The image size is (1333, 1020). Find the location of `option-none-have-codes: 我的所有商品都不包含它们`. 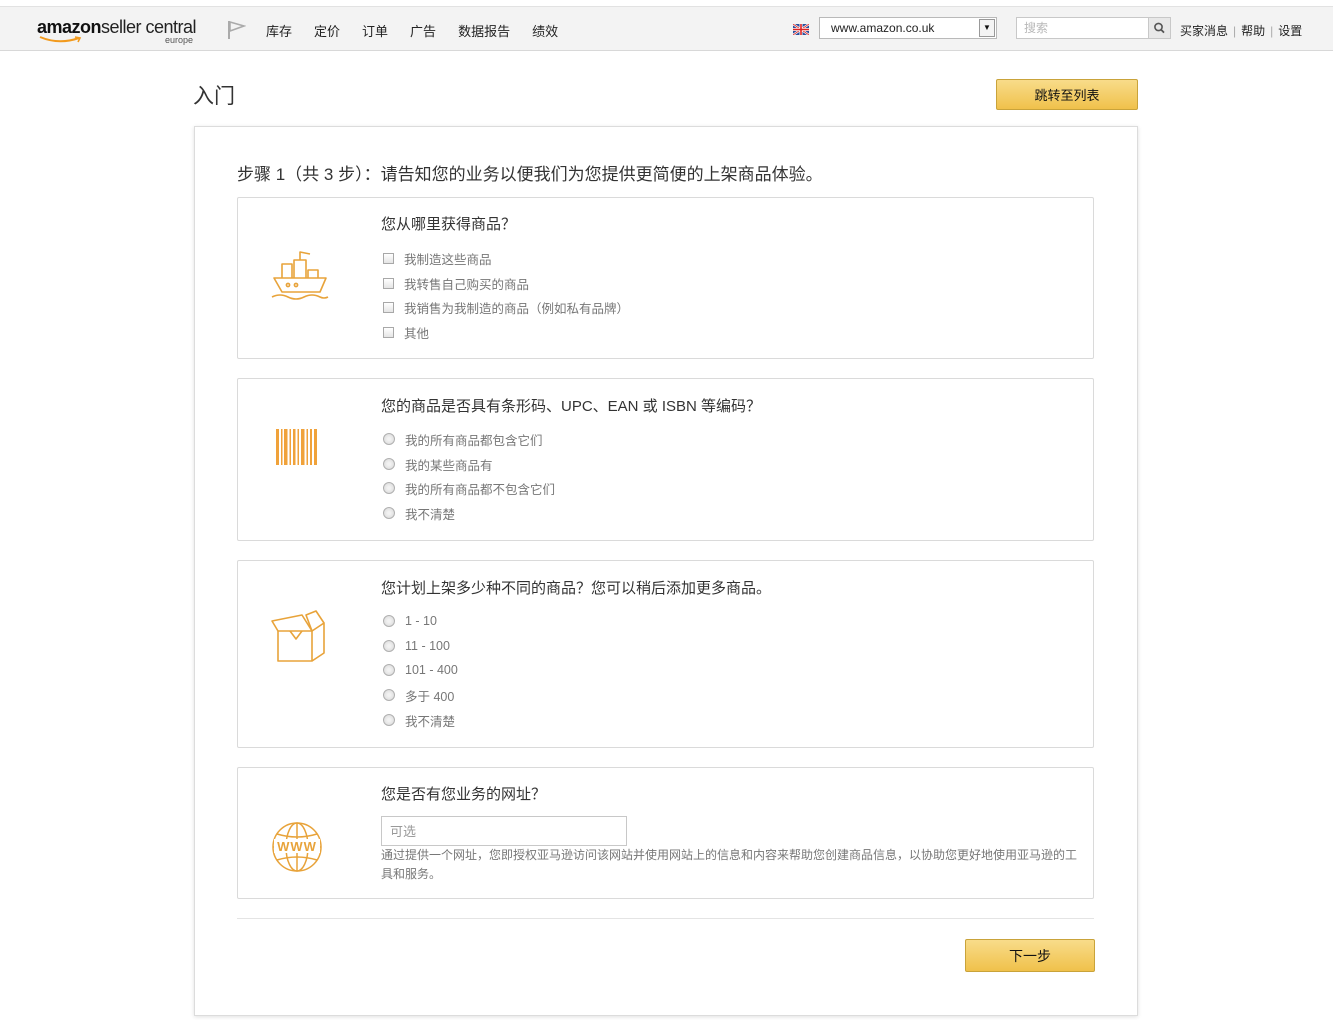

option-none-have-codes: 我的所有商品都不包含它们 is located at coordinates (469, 488).